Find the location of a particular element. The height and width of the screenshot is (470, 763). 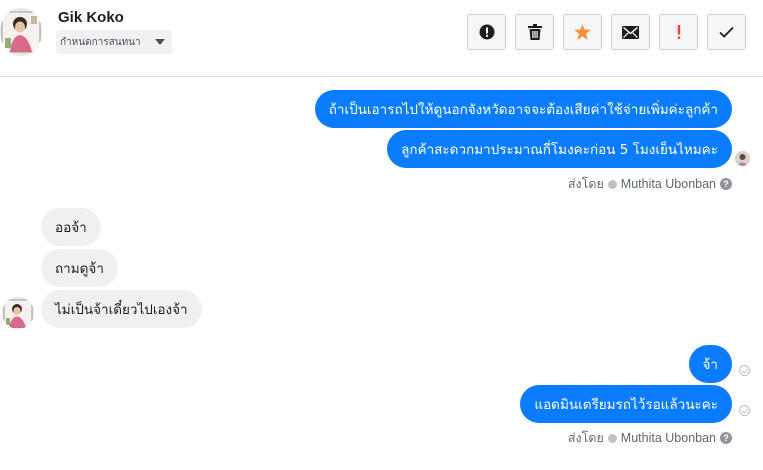

contact-name: Gik Koko is located at coordinates (91, 17).